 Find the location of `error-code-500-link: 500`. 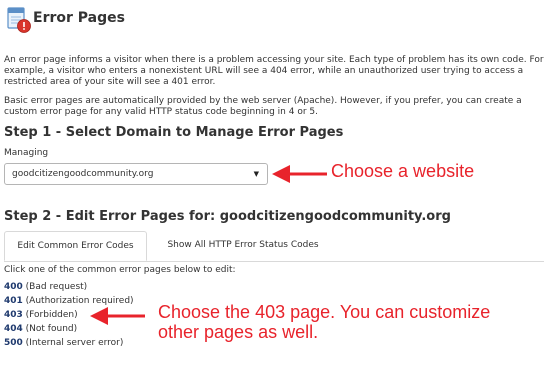

error-code-500-link: 500 is located at coordinates (13, 343).